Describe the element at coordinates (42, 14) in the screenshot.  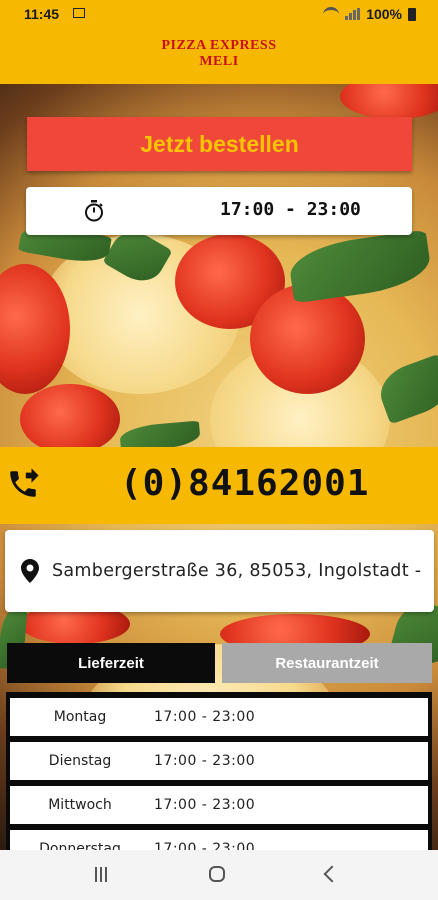
I see `status-time: 11:45` at that location.